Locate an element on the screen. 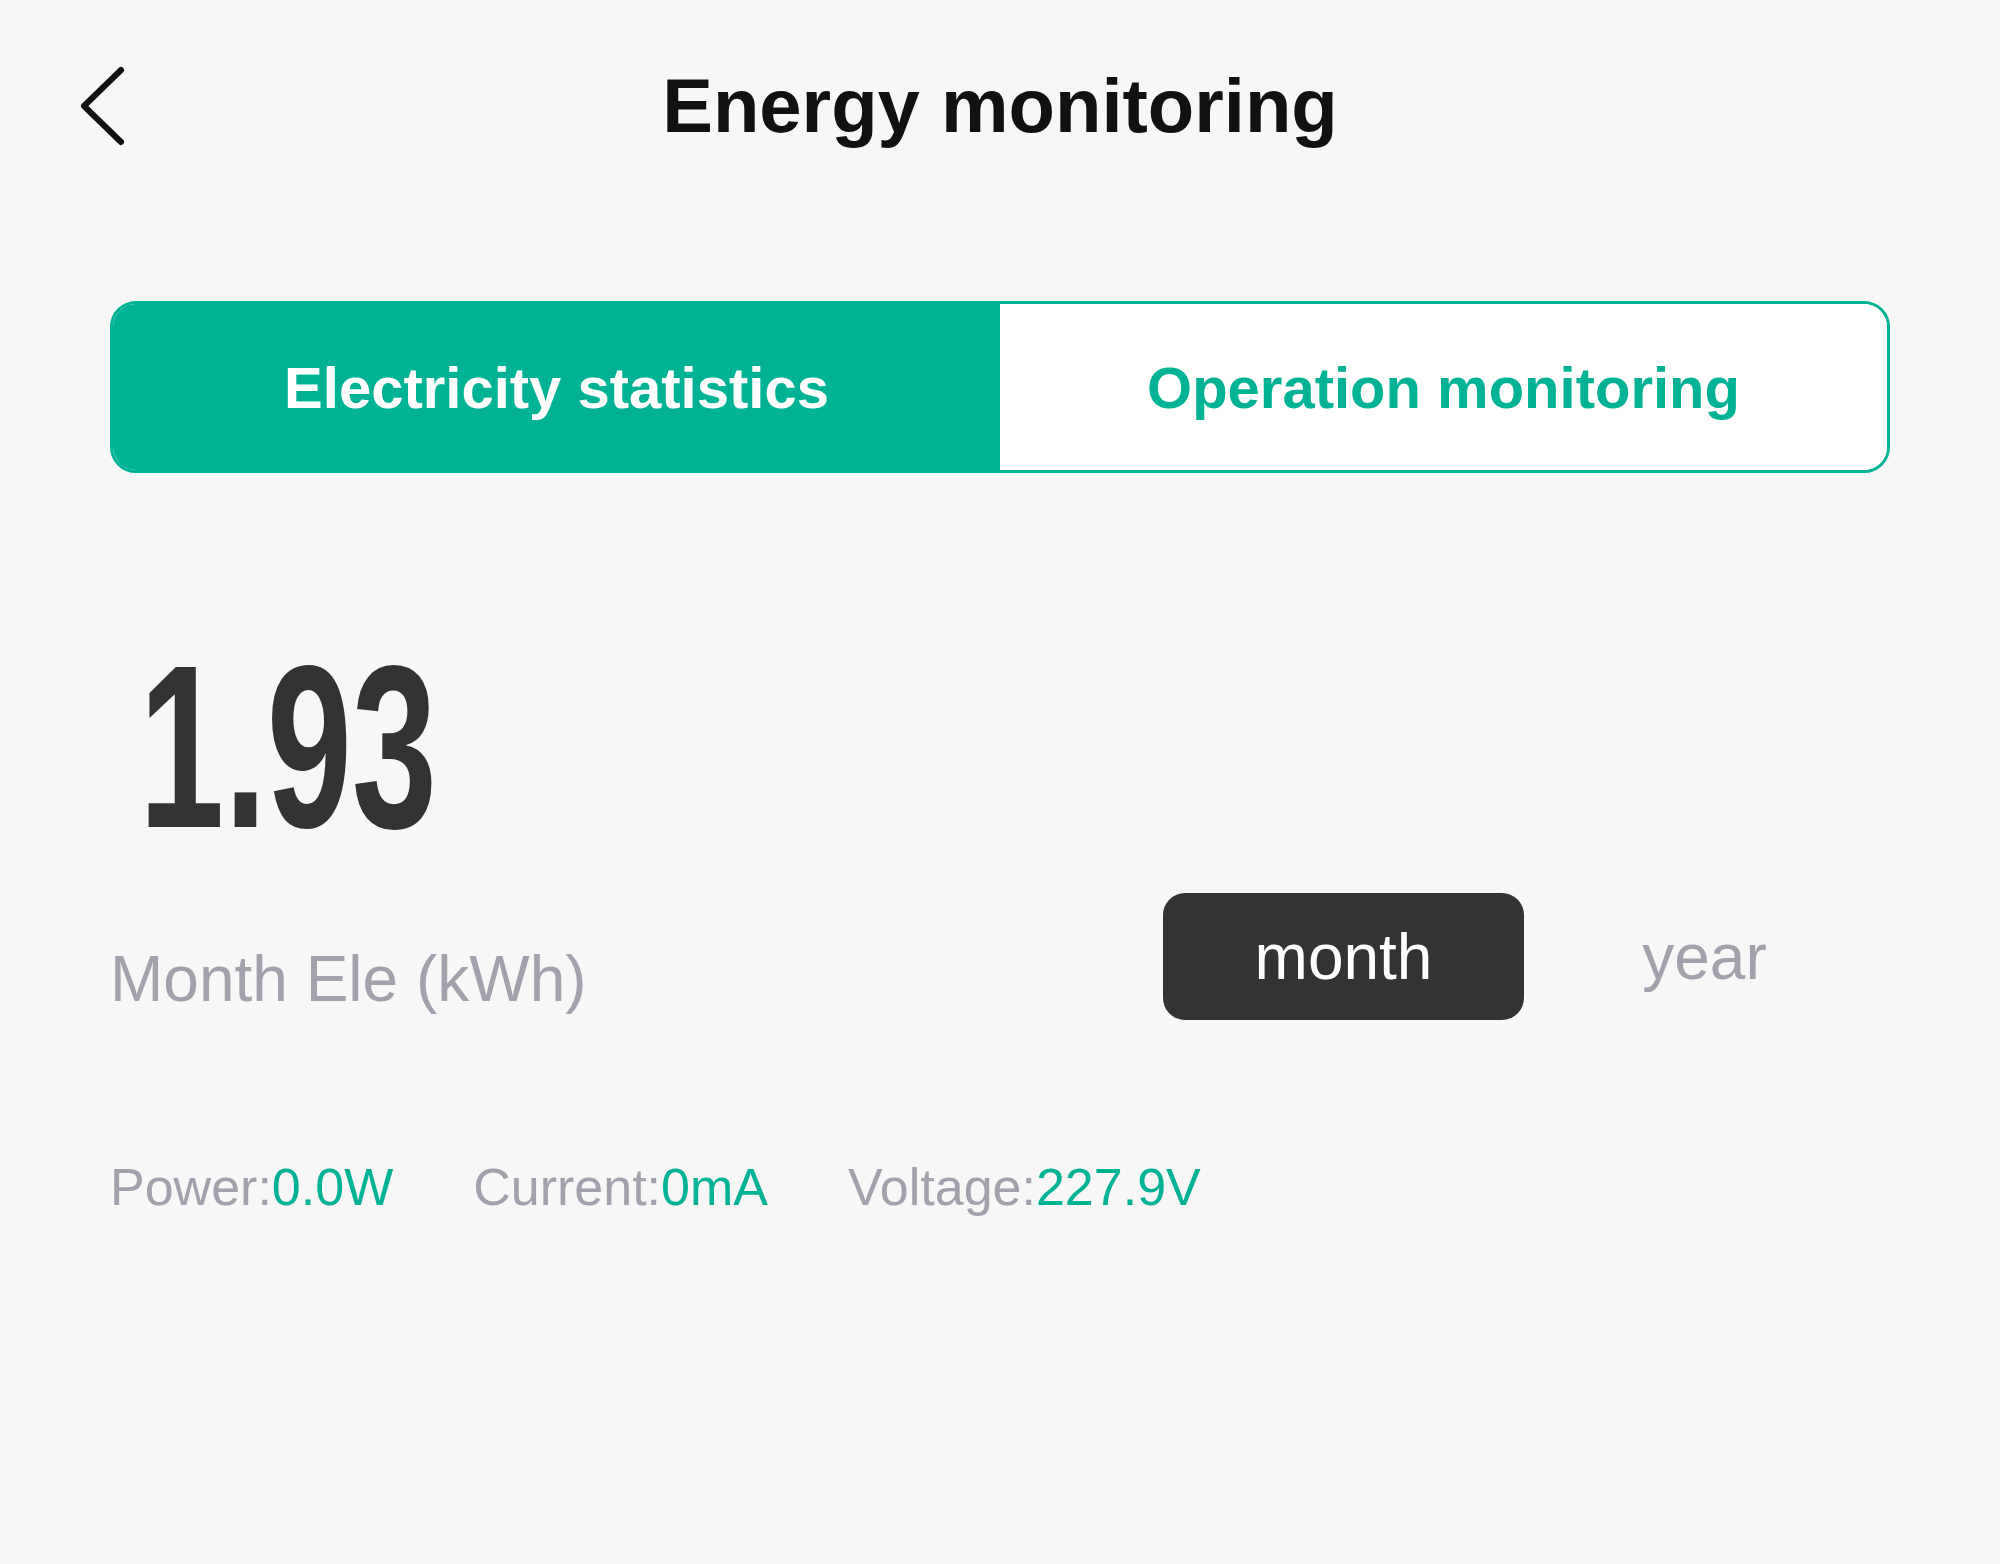  reading-value: 0.0W is located at coordinates (332, 1187).